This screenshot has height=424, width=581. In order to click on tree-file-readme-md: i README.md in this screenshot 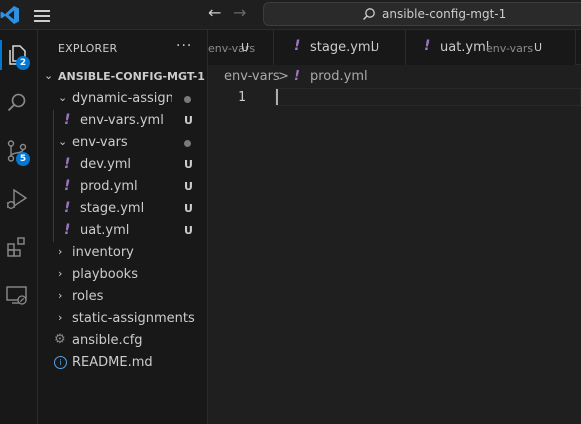, I will do `click(123, 363)`.